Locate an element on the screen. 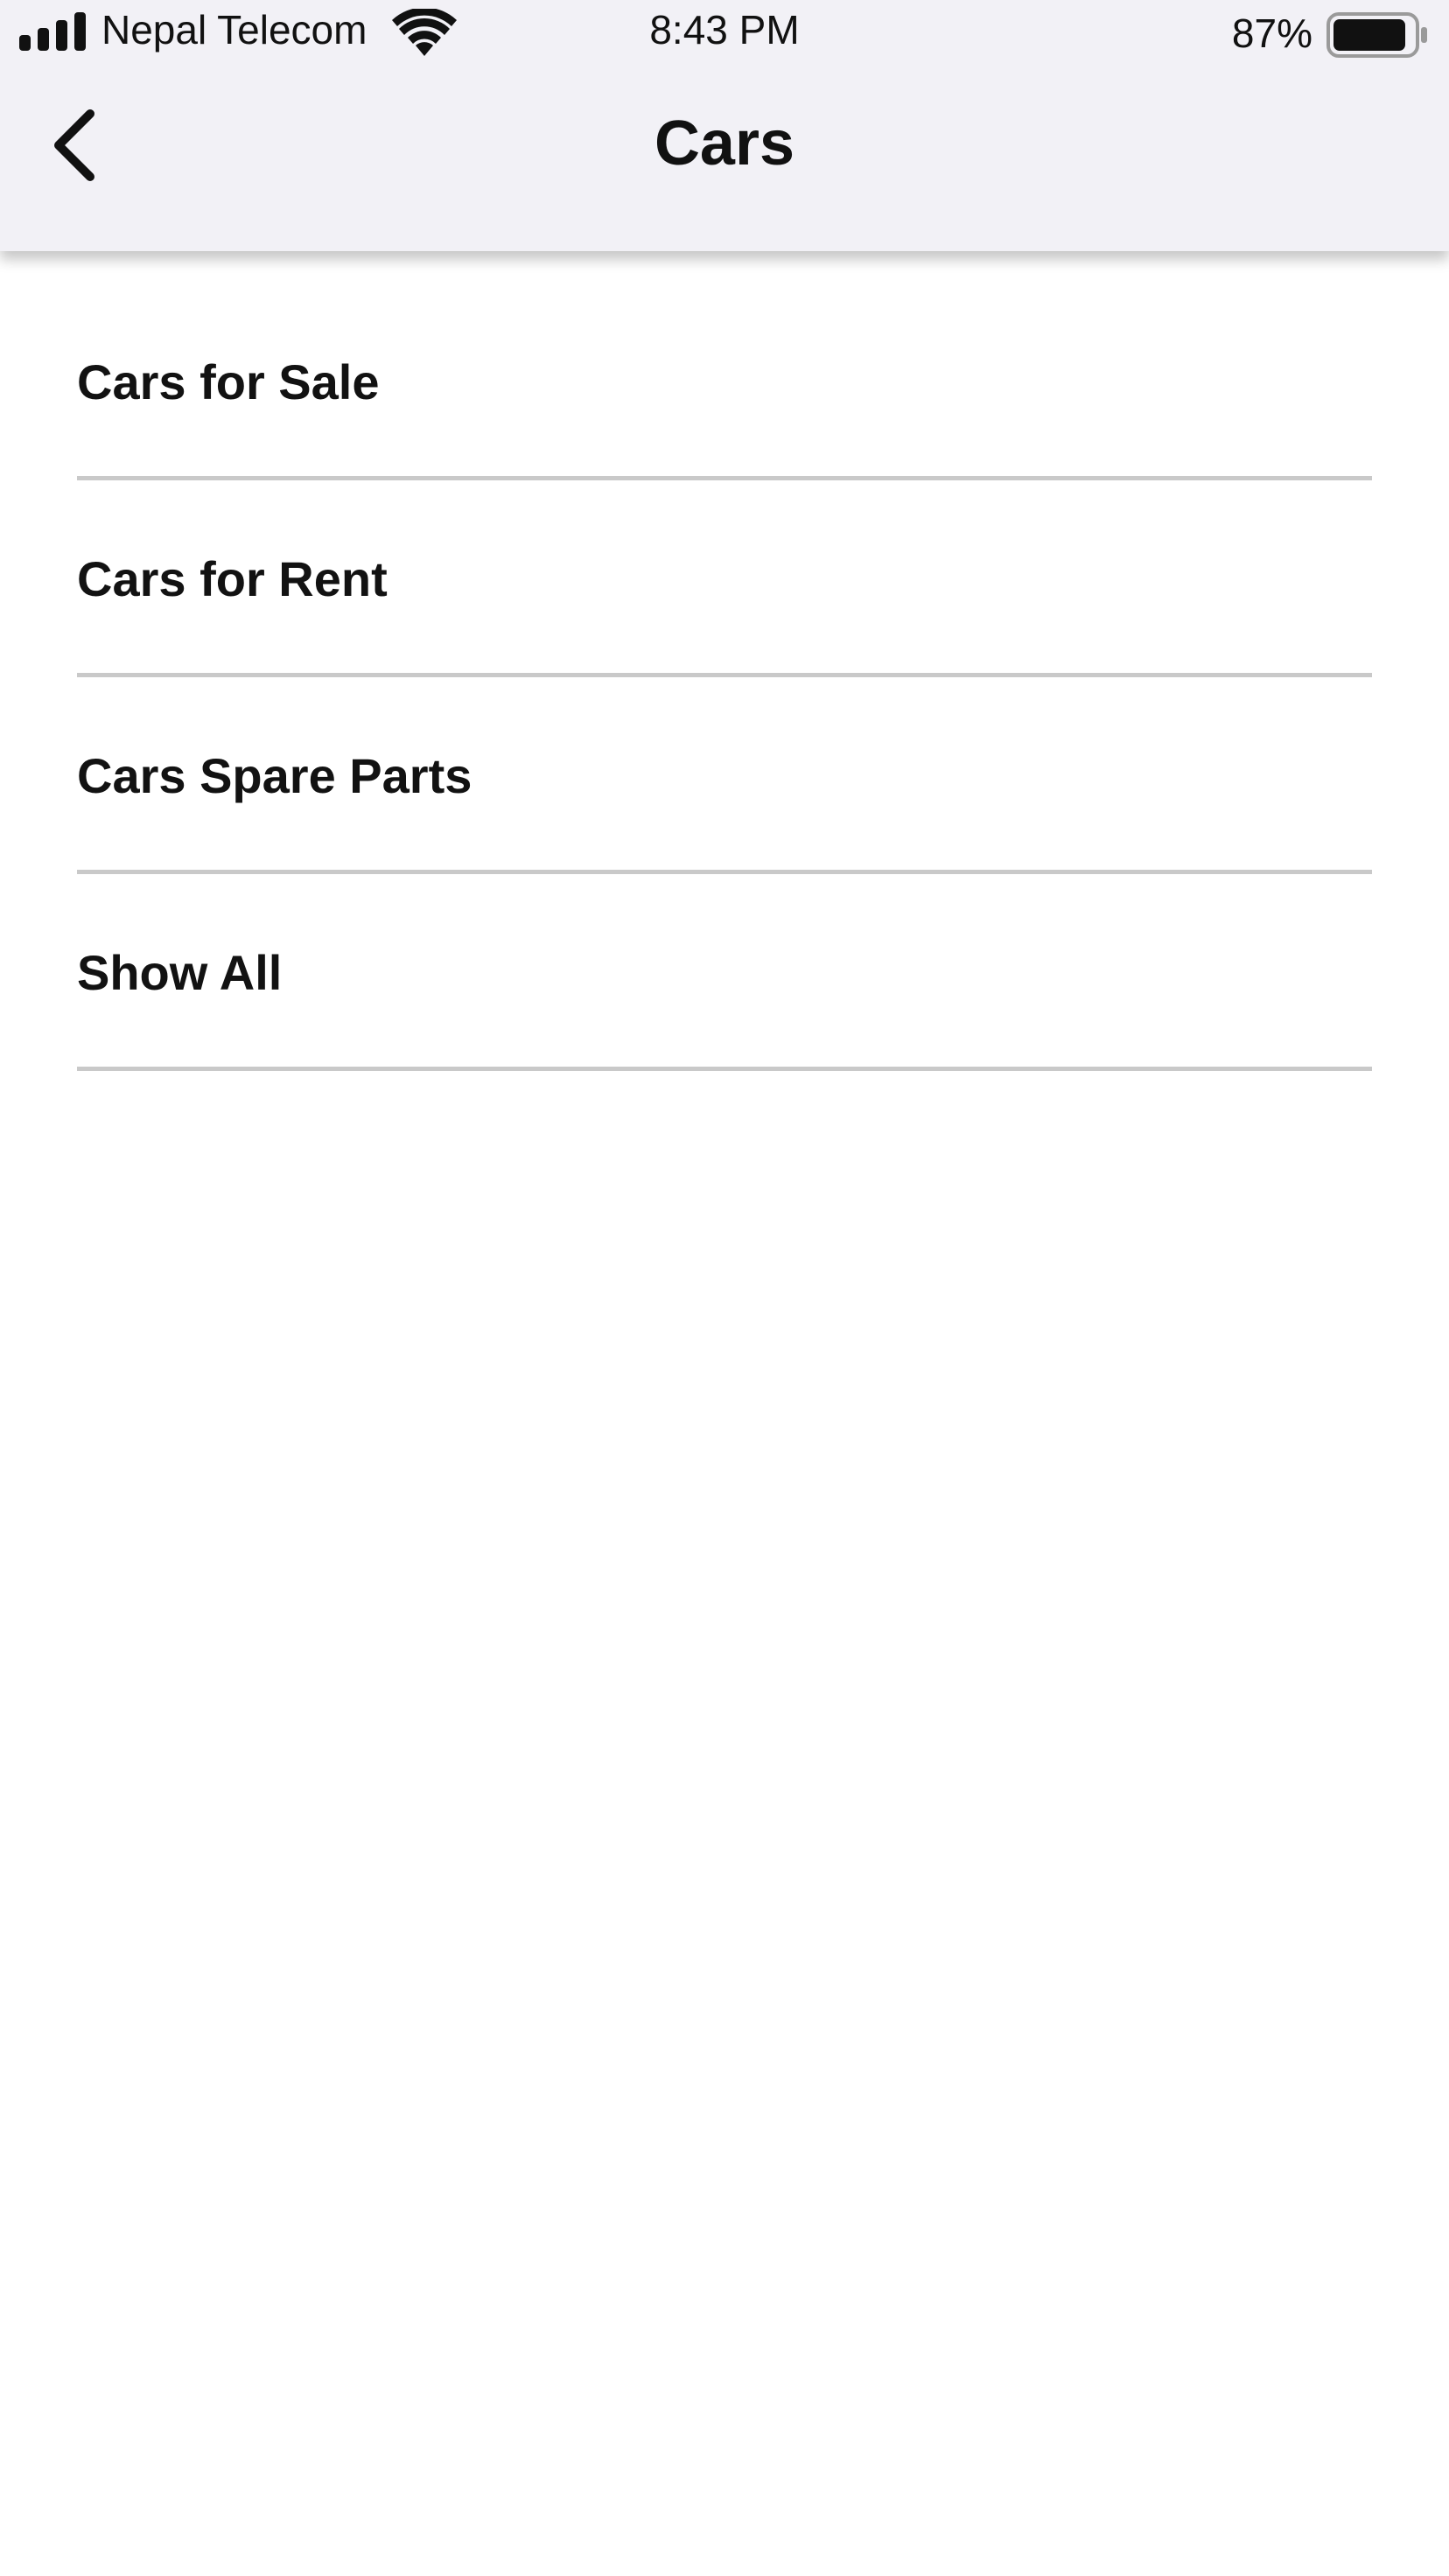 The image size is (1449, 2576). status-bar: Nepal Telecom 8:43 PM 87% is located at coordinates (724, 33).